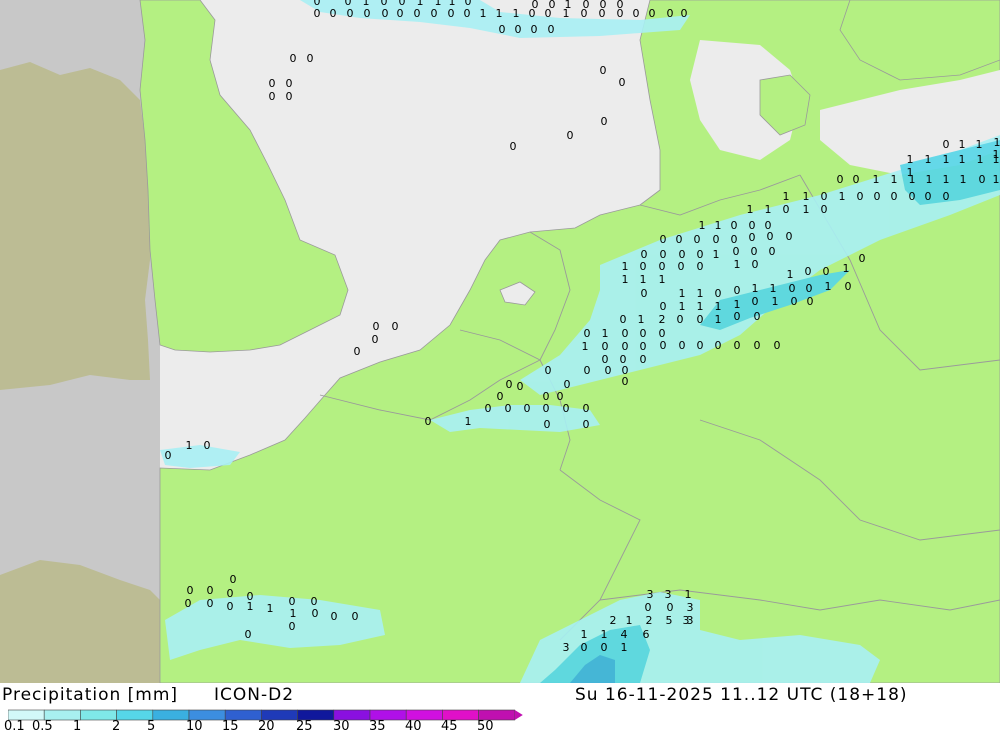 The width and height of the screenshot is (1000, 734). What do you see at coordinates (90, 695) in the screenshot?
I see `title: Precipitation [mm]` at bounding box center [90, 695].